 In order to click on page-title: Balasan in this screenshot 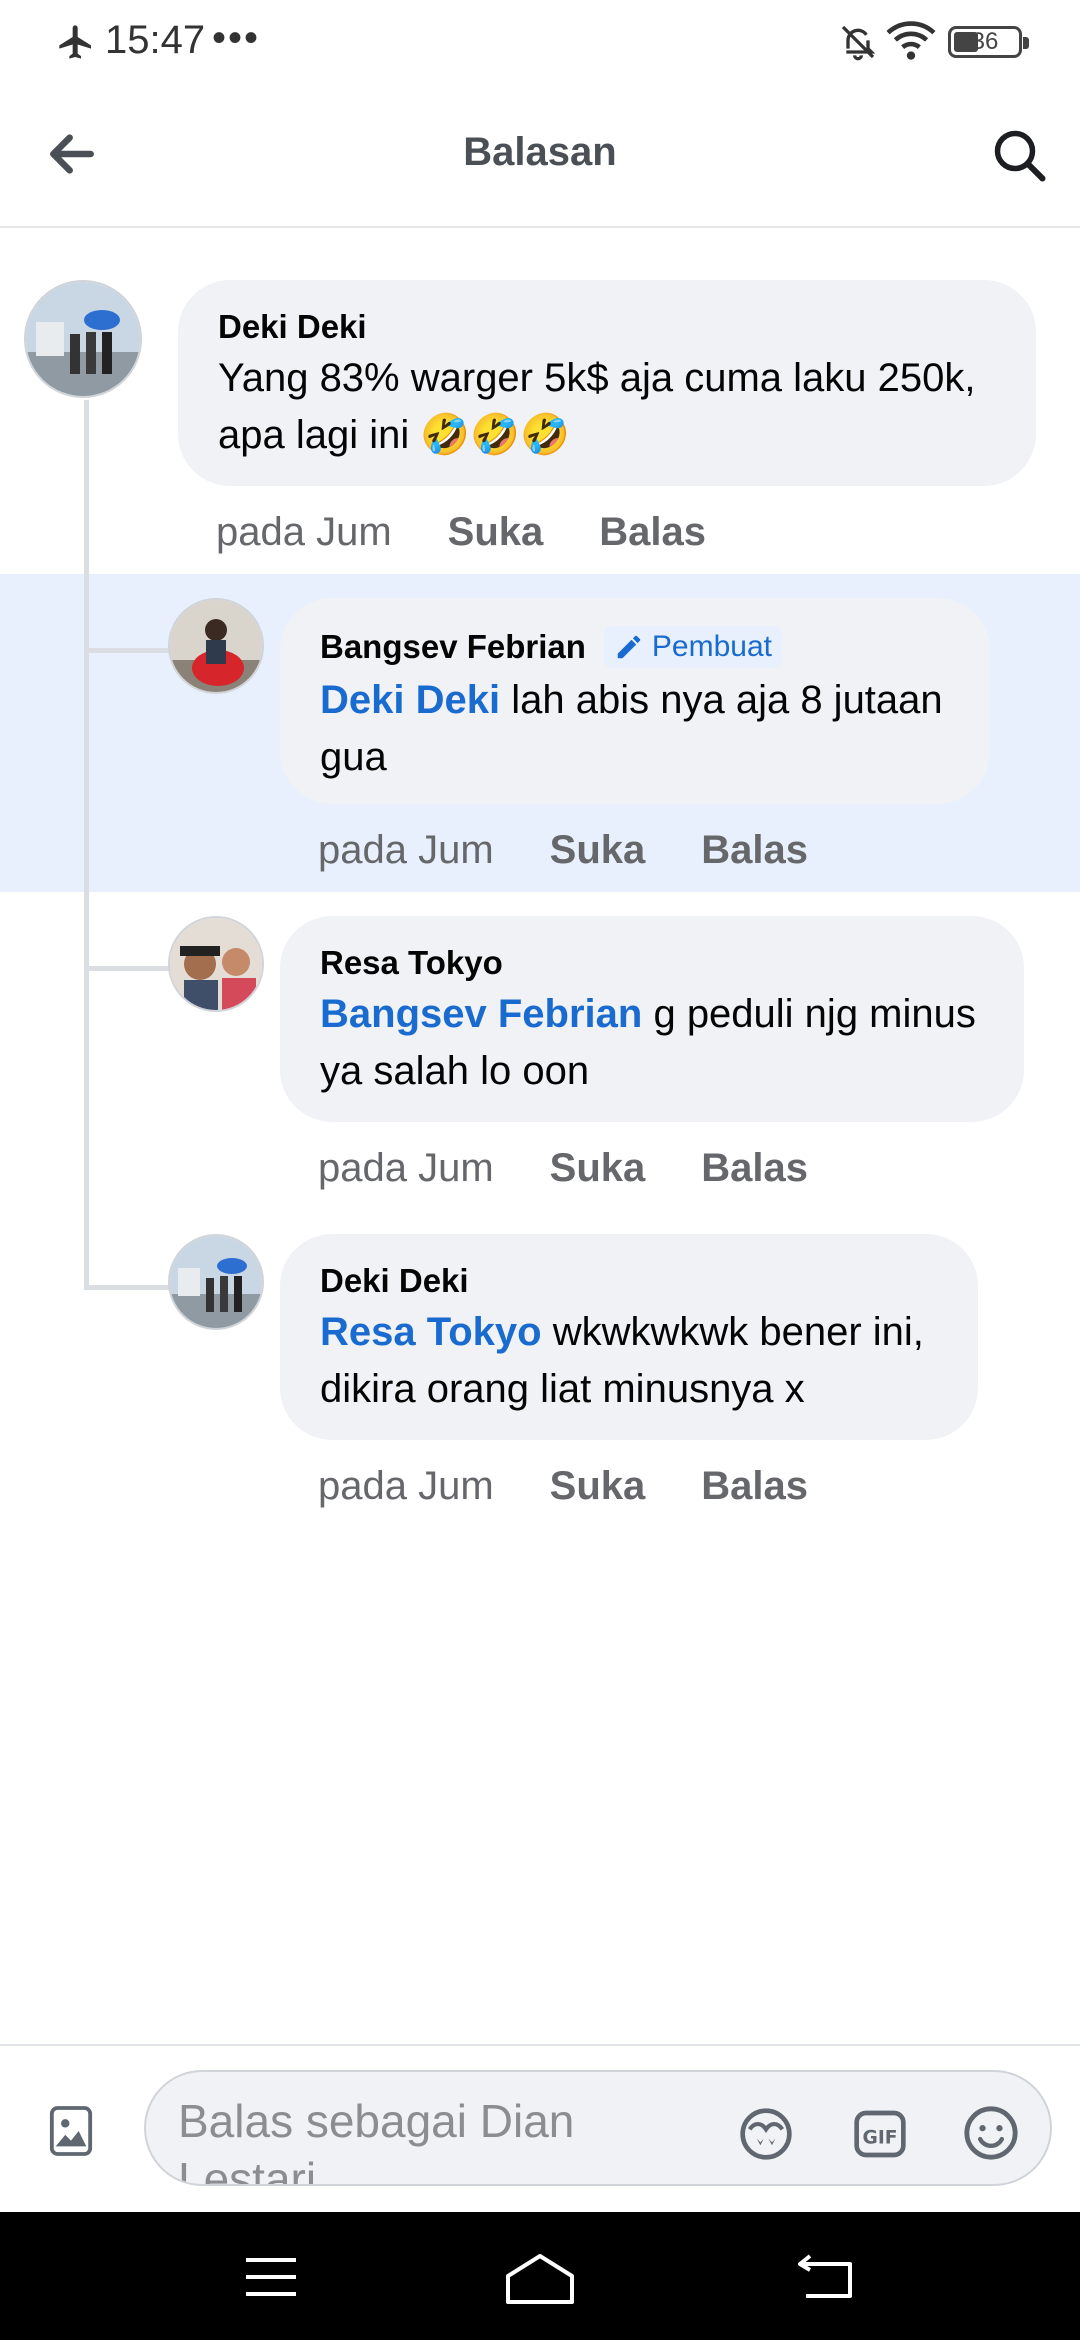, I will do `click(540, 152)`.